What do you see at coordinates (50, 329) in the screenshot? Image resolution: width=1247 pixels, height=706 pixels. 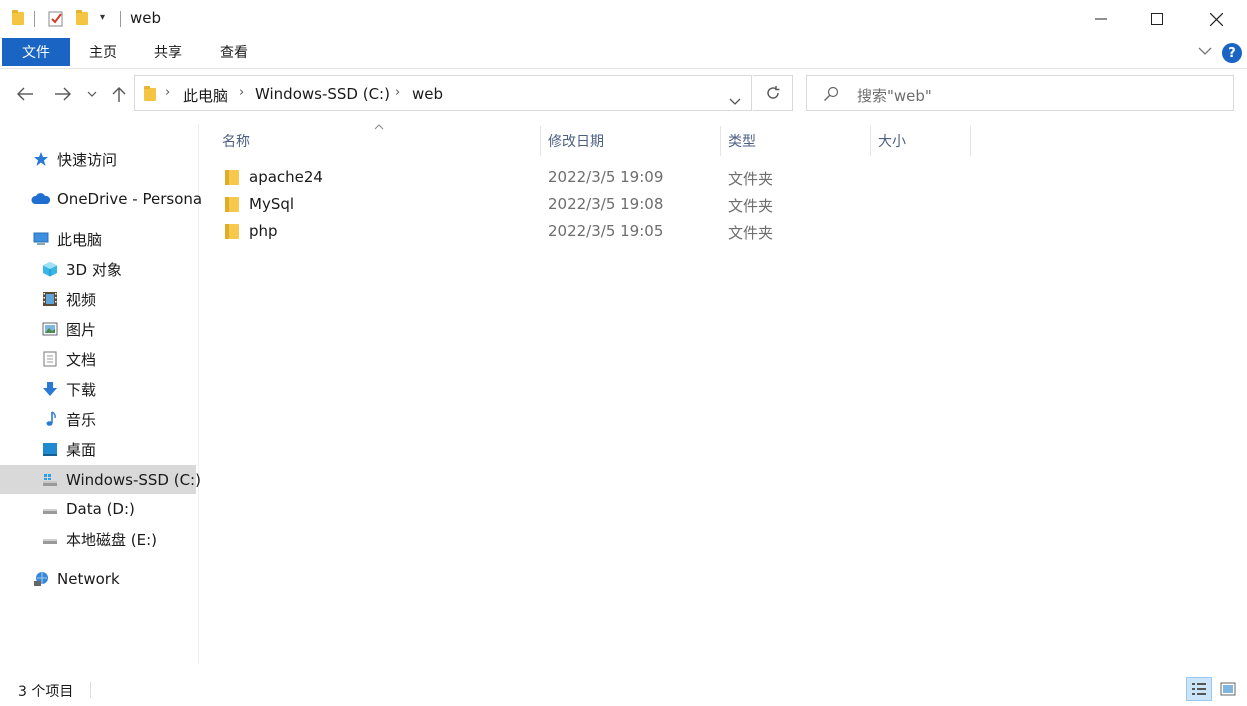 I see `picture-icon` at bounding box center [50, 329].